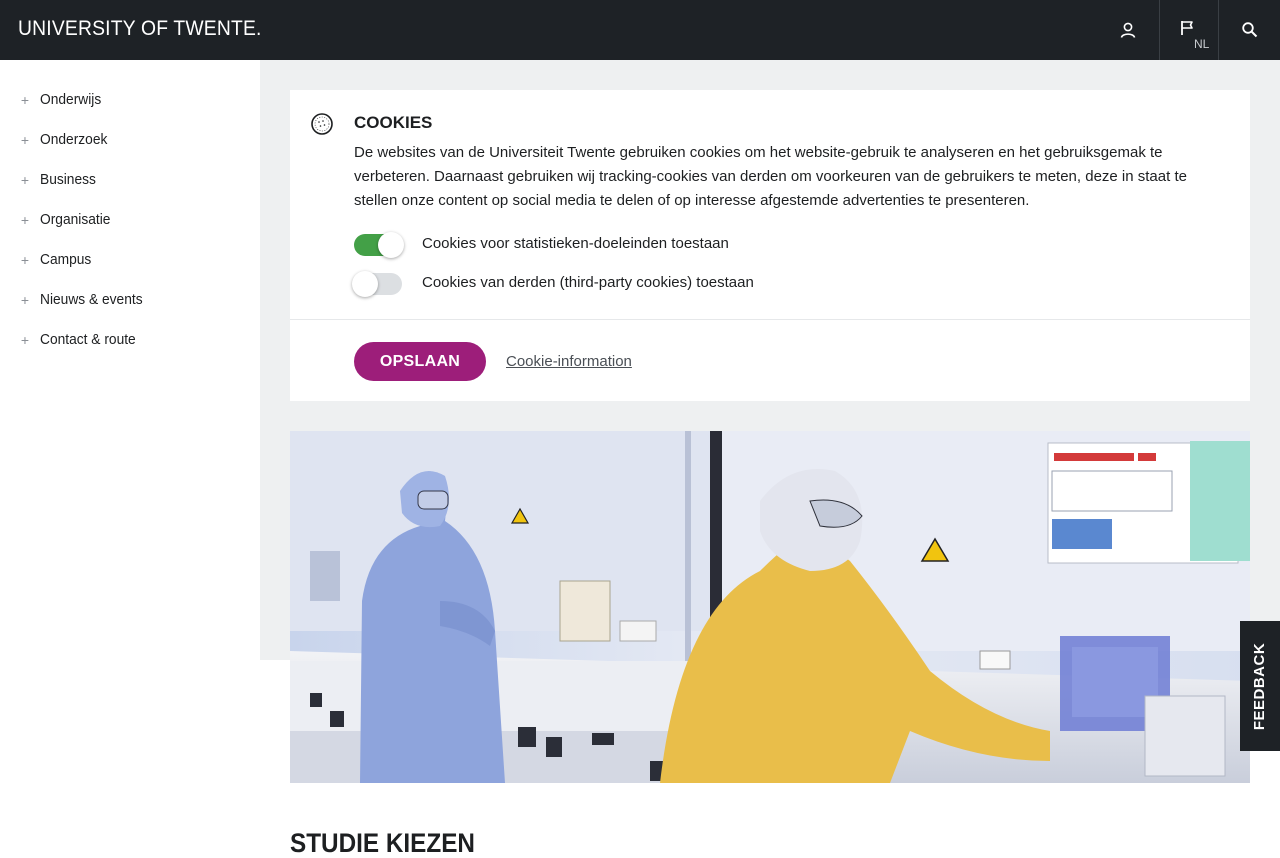 This screenshot has width=1280, height=858. I want to click on save-button: OPSLAAN, so click(420, 361).